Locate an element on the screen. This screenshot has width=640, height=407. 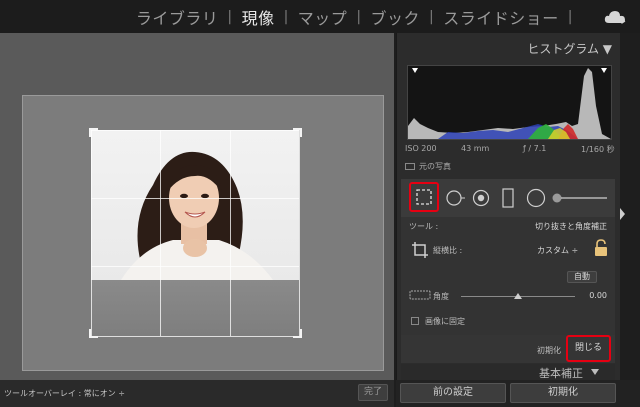
aperture-value: ƒ / 7.1 is located at coordinates (535, 148).